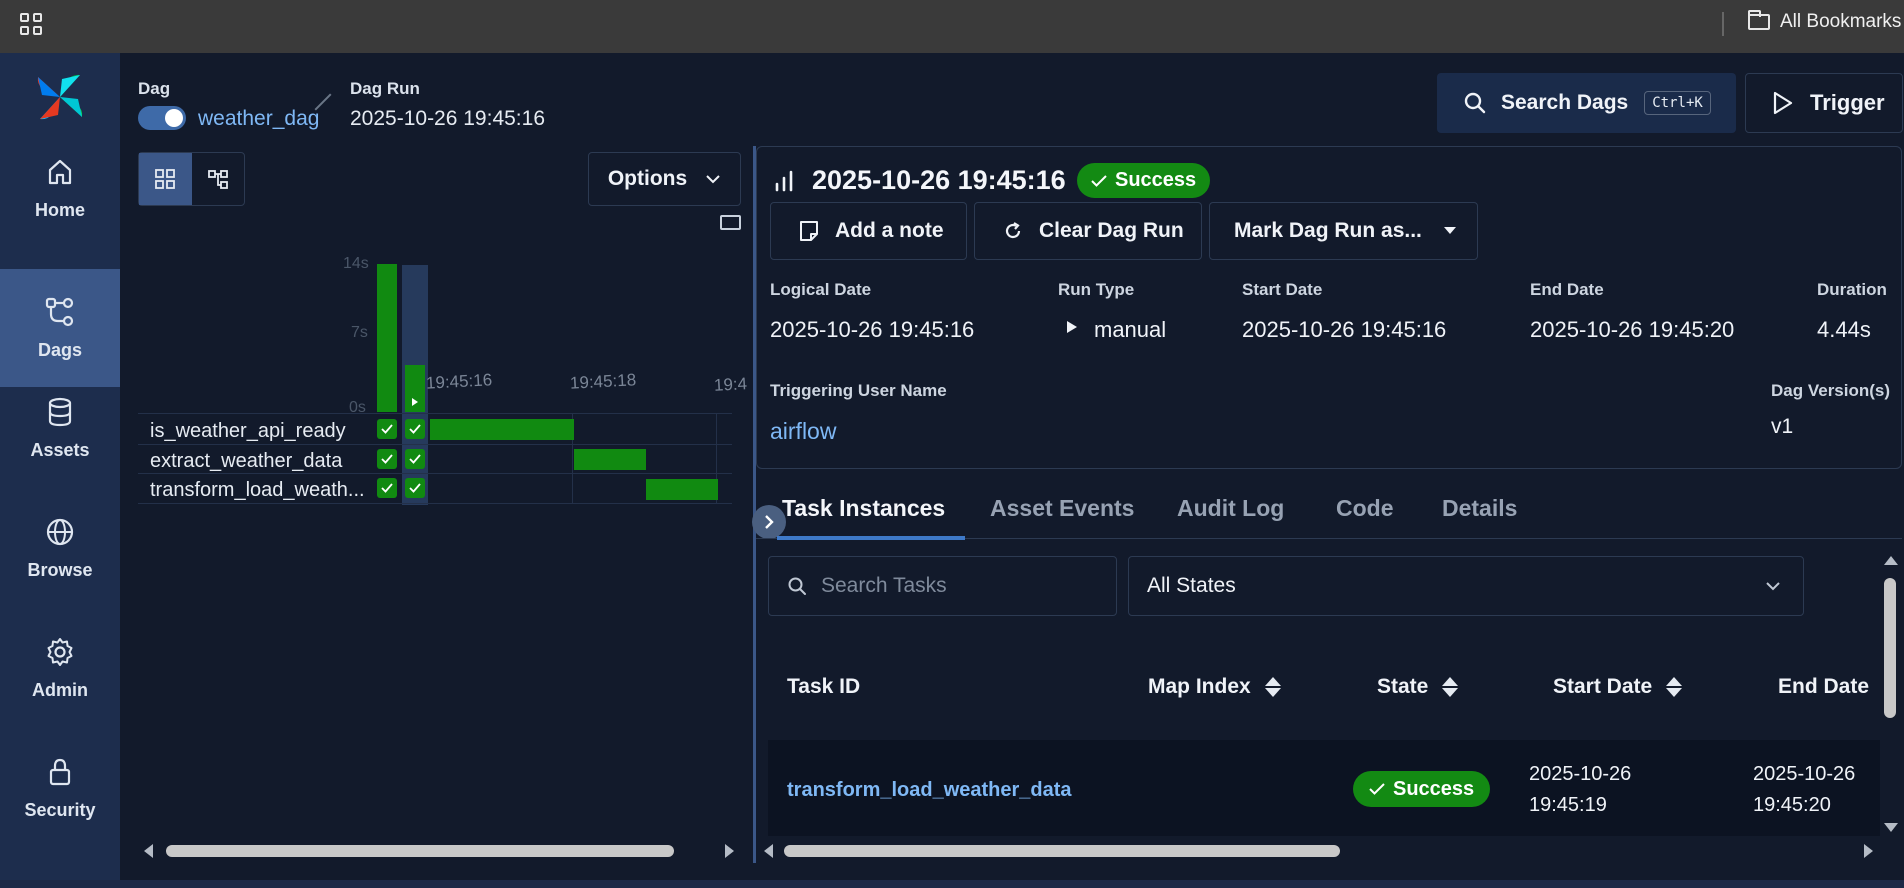 This screenshot has width=1904, height=888. I want to click on column-header-start-date: Start Date, so click(1618, 687).